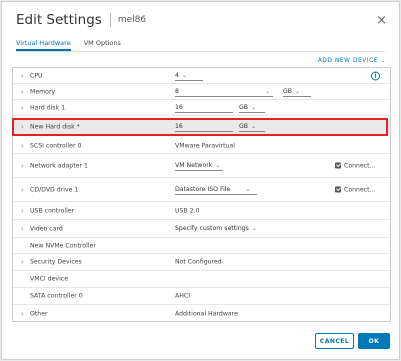 Image resolution: width=401 pixels, height=361 pixels. Describe the element at coordinates (55, 126) in the screenshot. I see `row-label: New Hard disk *` at that location.